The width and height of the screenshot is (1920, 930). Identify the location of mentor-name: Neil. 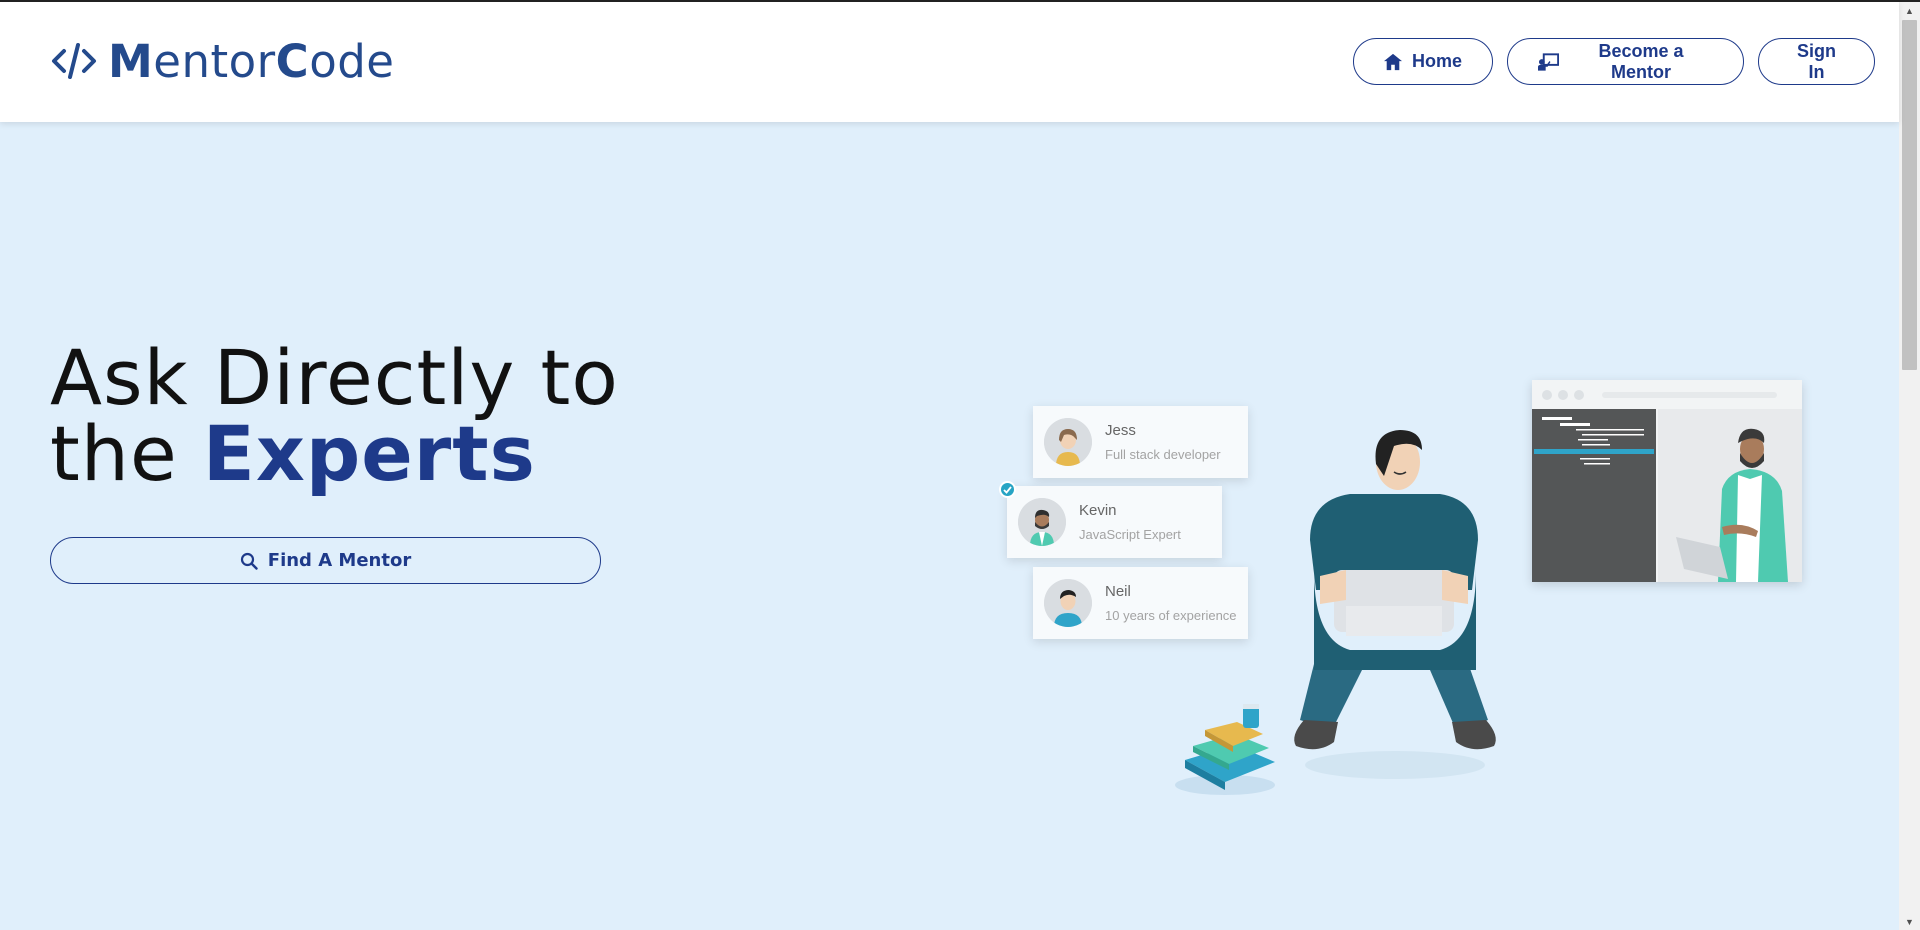
(1118, 591).